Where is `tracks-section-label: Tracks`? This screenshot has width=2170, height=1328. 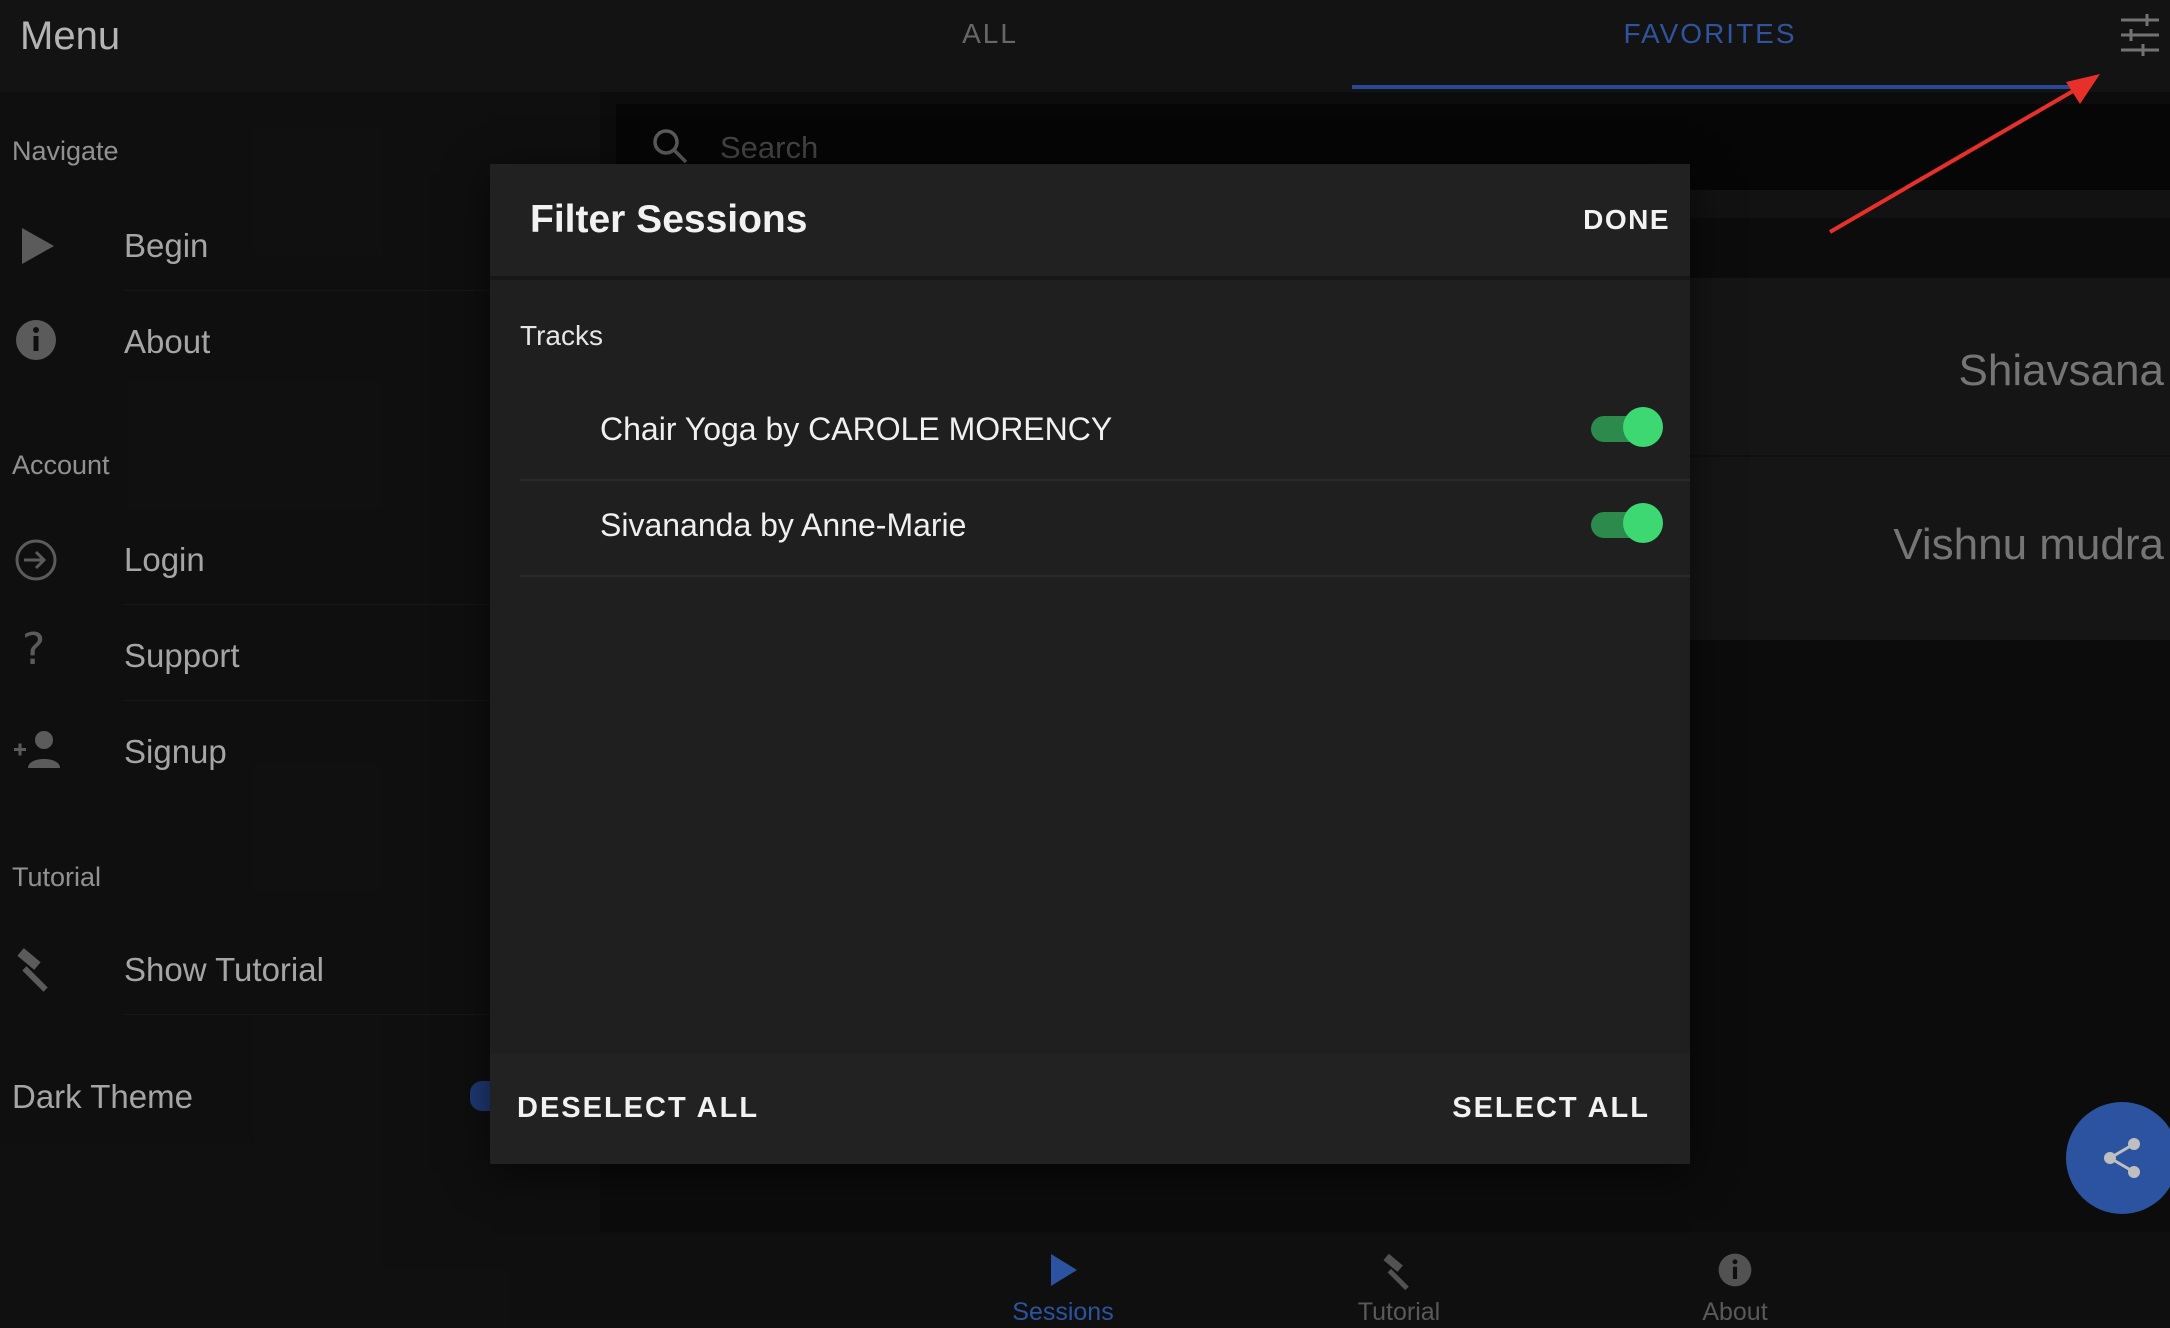 tracks-section-label: Tracks is located at coordinates (561, 335).